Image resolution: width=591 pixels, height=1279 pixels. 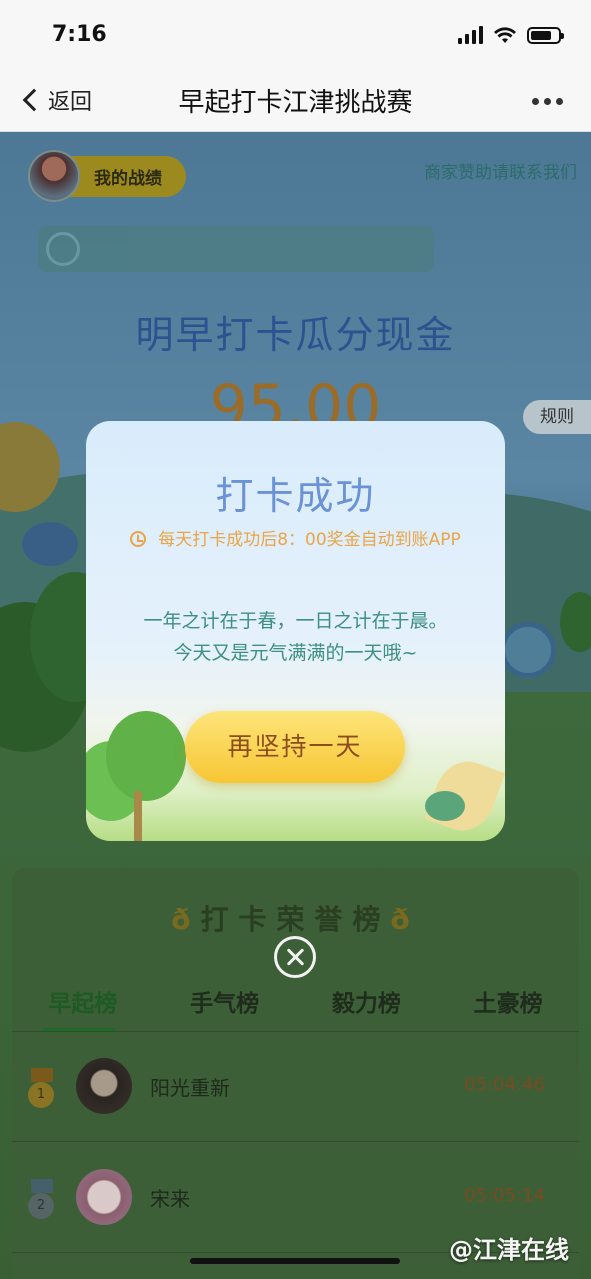 I want to click on silver-medal-icon: 2, so click(x=42, y=1199).